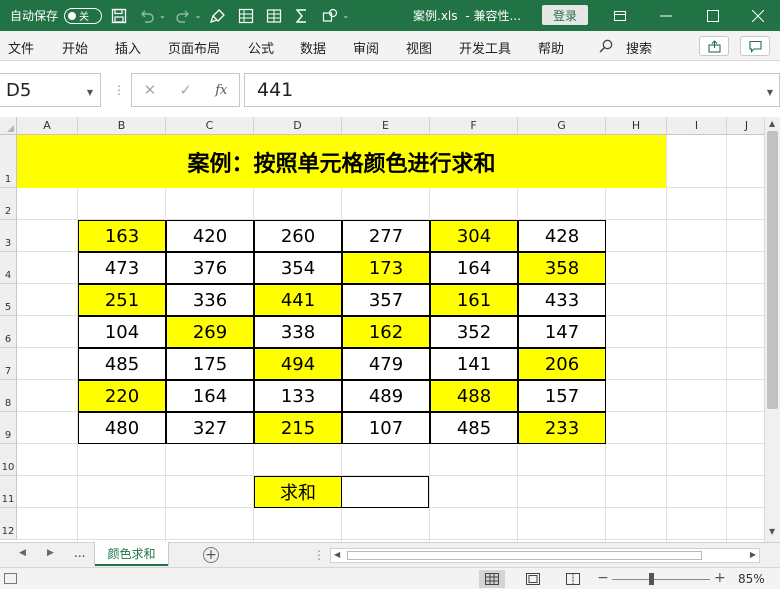 The height and width of the screenshot is (589, 780). Describe the element at coordinates (386, 332) in the screenshot. I see `table-cell: 162` at that location.